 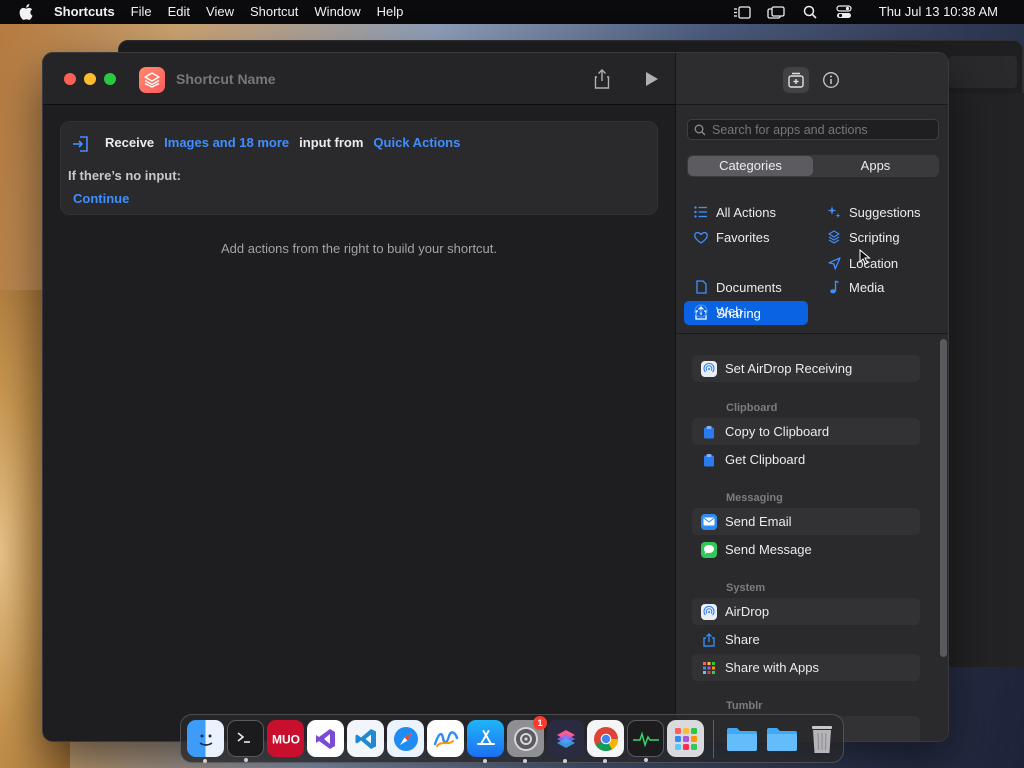 What do you see at coordinates (742, 12) in the screenshot?
I see `stage-manager-icon` at bounding box center [742, 12].